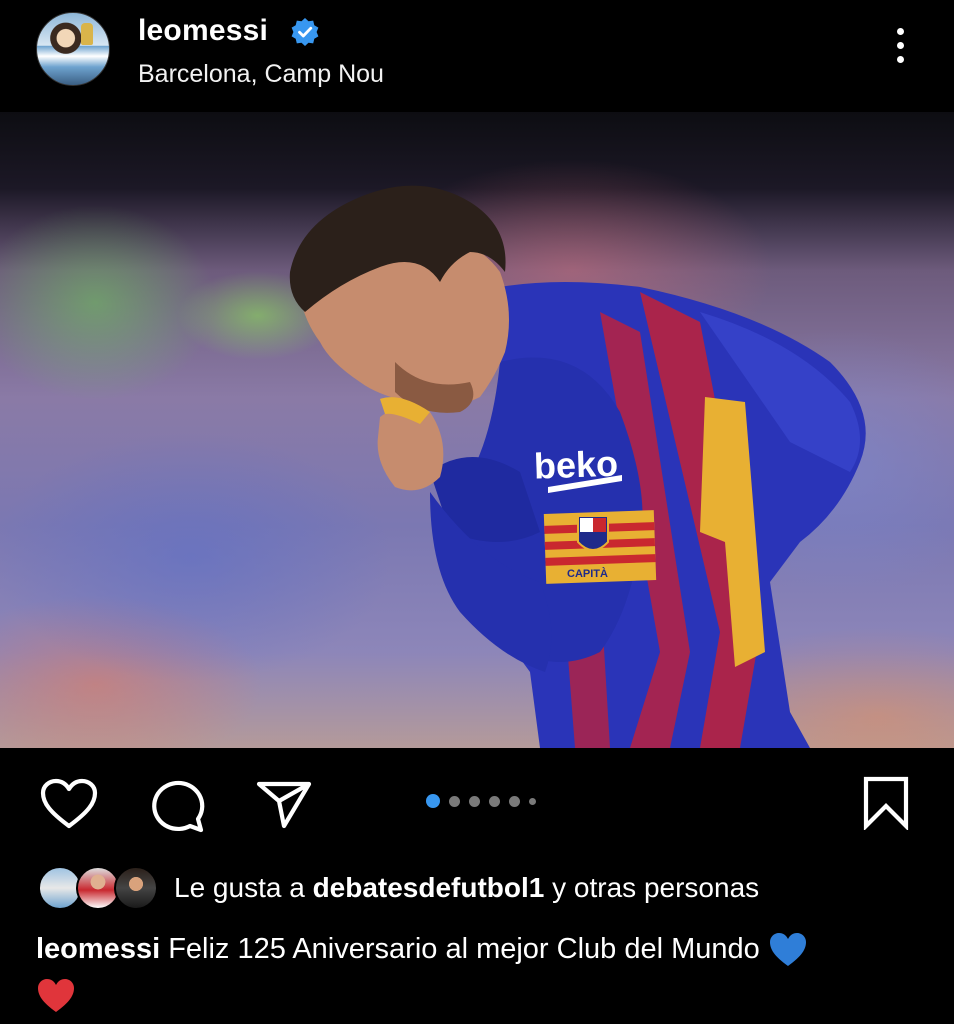  I want to click on heart-outline-icon, so click(69, 804).